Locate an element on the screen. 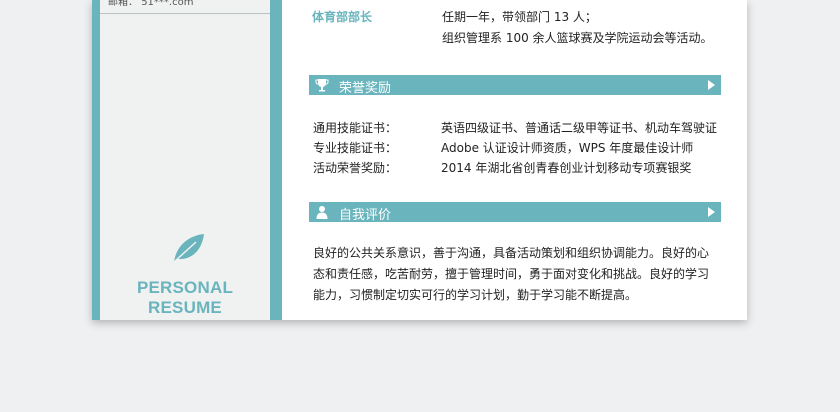  email-row: 邮箱： 51***.com is located at coordinates (150, 4).